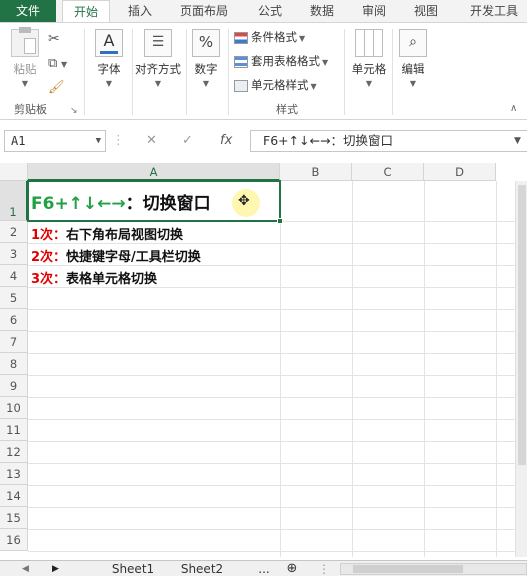 This screenshot has width=527, height=576. Describe the element at coordinates (158, 43) in the screenshot. I see `align-lines-icon: ☰` at that location.